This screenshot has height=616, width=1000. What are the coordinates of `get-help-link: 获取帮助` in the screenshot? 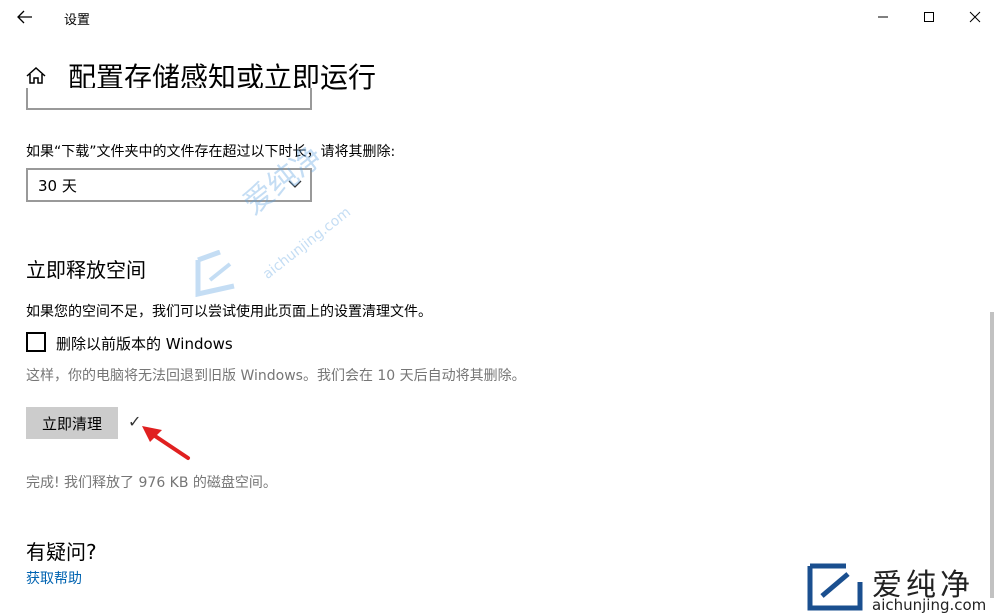 It's located at (54, 578).